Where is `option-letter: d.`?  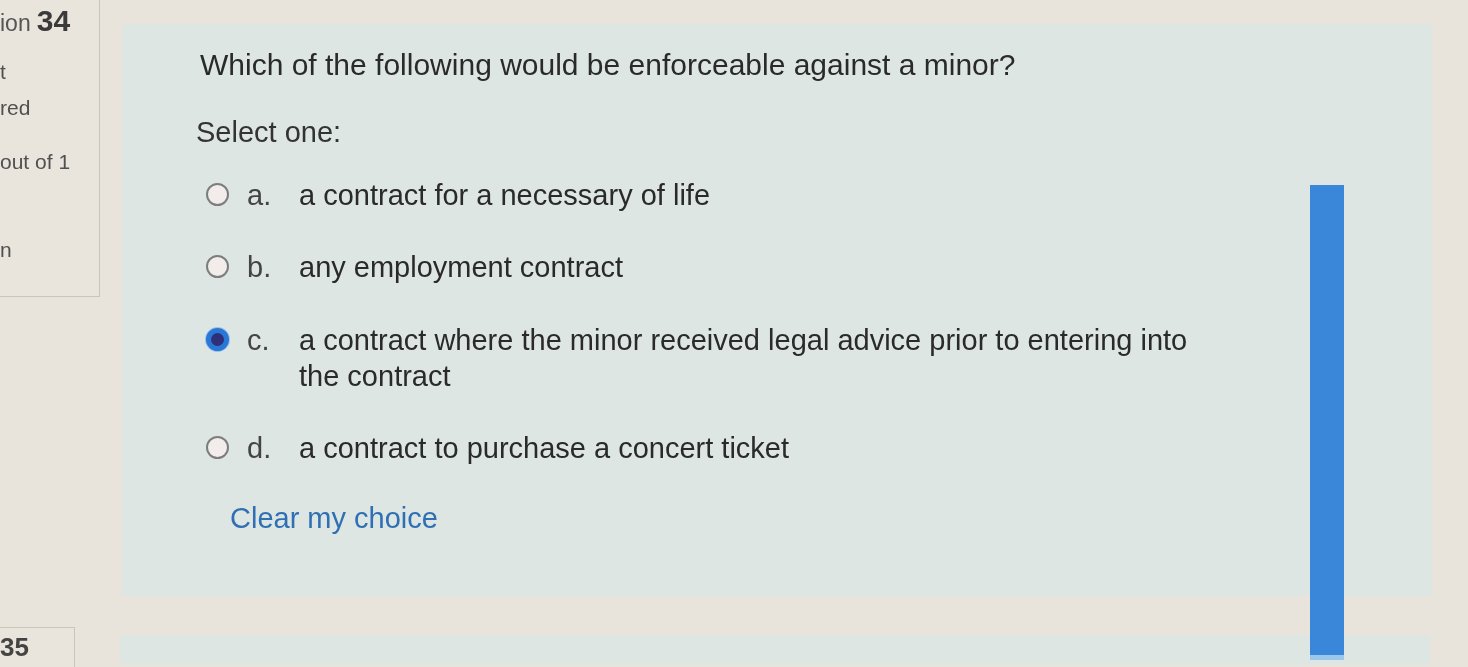 option-letter: d. is located at coordinates (260, 448).